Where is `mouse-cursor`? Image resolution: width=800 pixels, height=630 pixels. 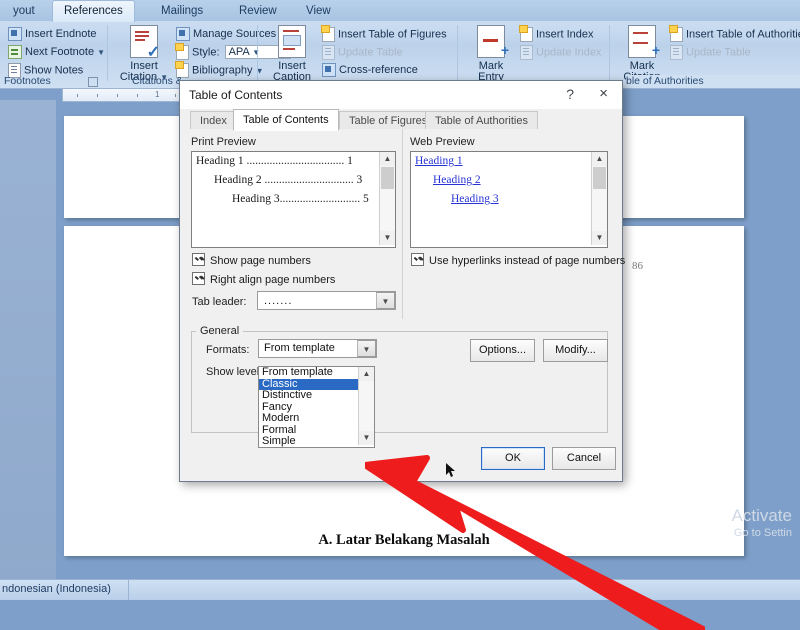 mouse-cursor is located at coordinates (450, 470).